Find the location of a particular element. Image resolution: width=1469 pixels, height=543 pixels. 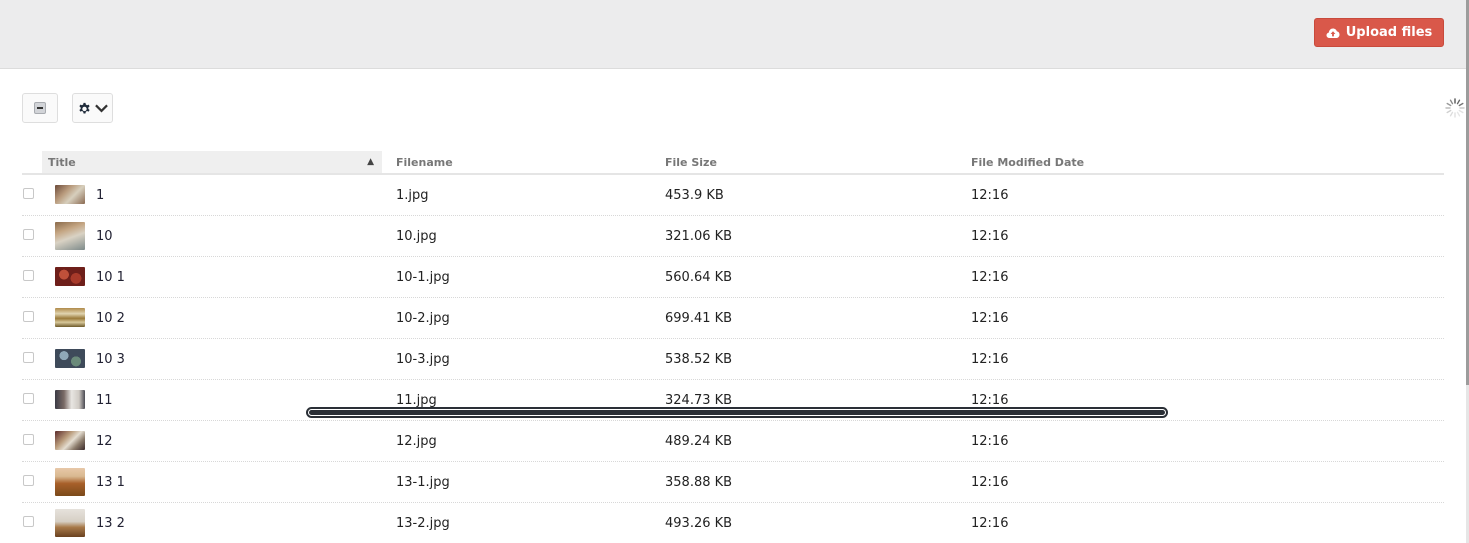

title-cell: 10 2 is located at coordinates (110, 318).